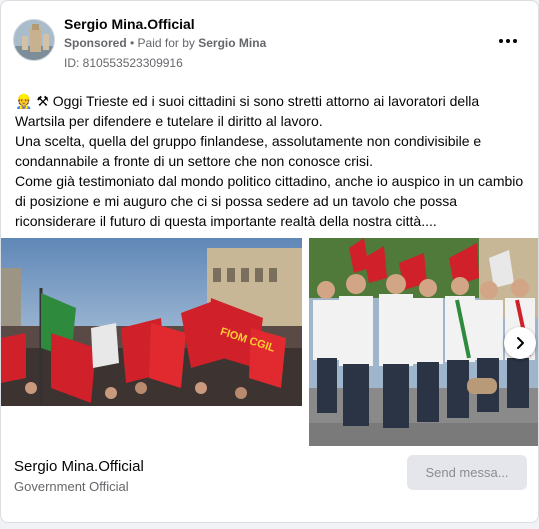 The image size is (539, 529). I want to click on paid-for-by-prefix: Paid for by, so click(168, 43).